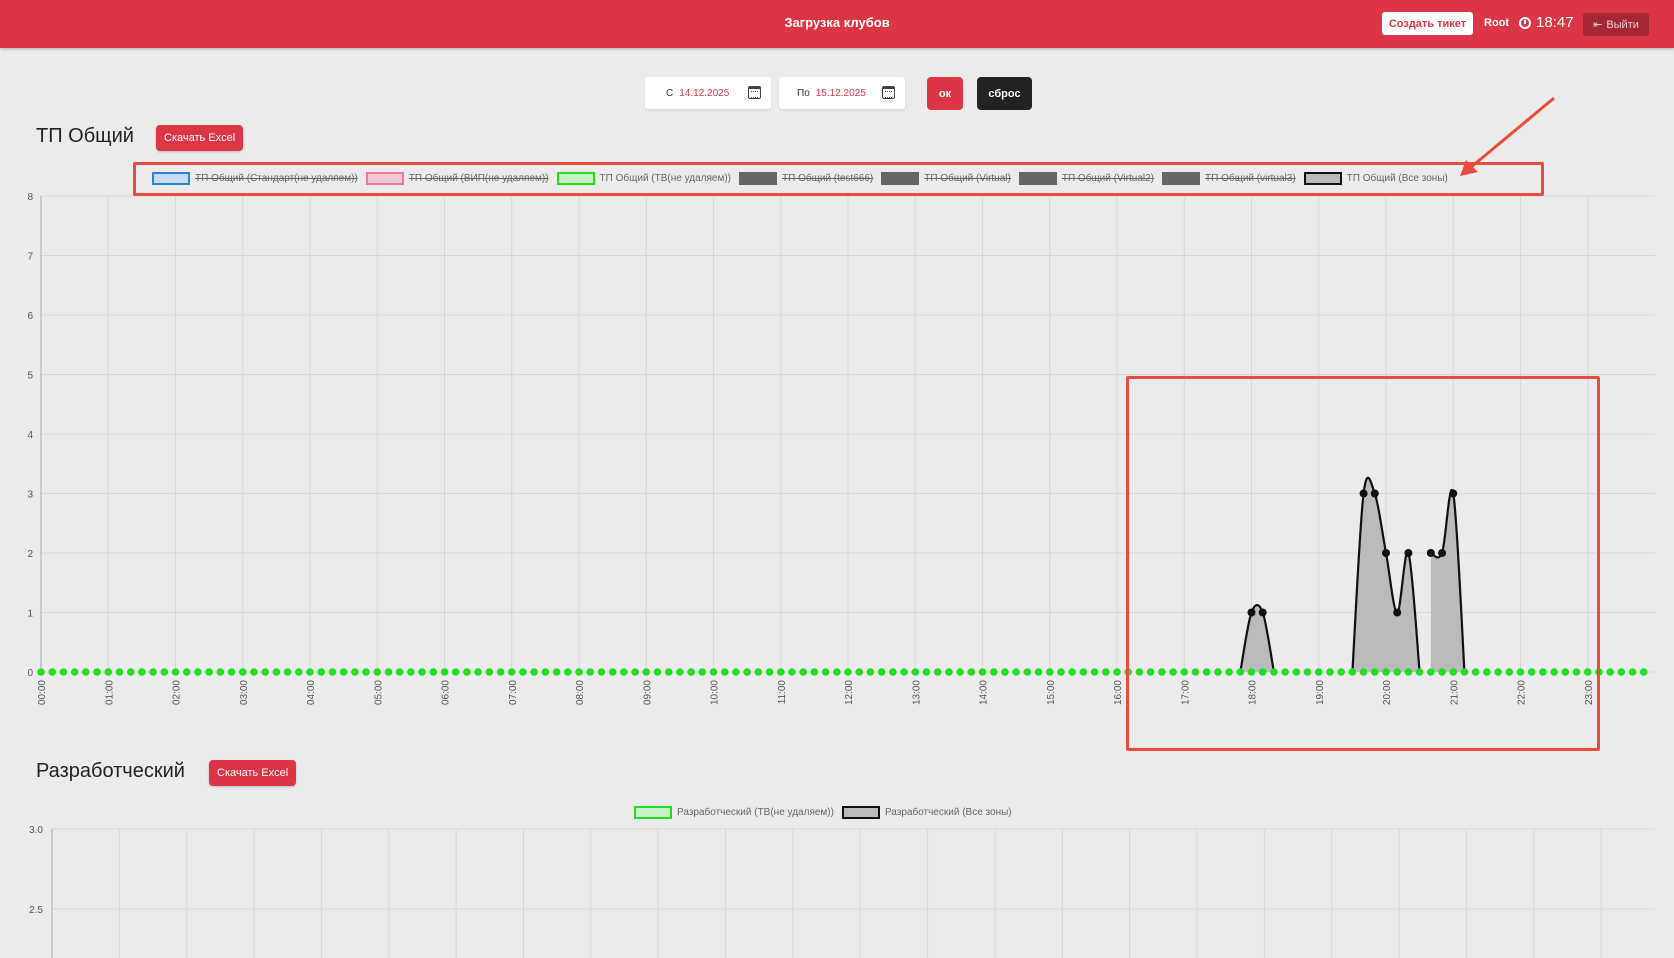  I want to click on y-tick-label: 5, so click(30, 376).